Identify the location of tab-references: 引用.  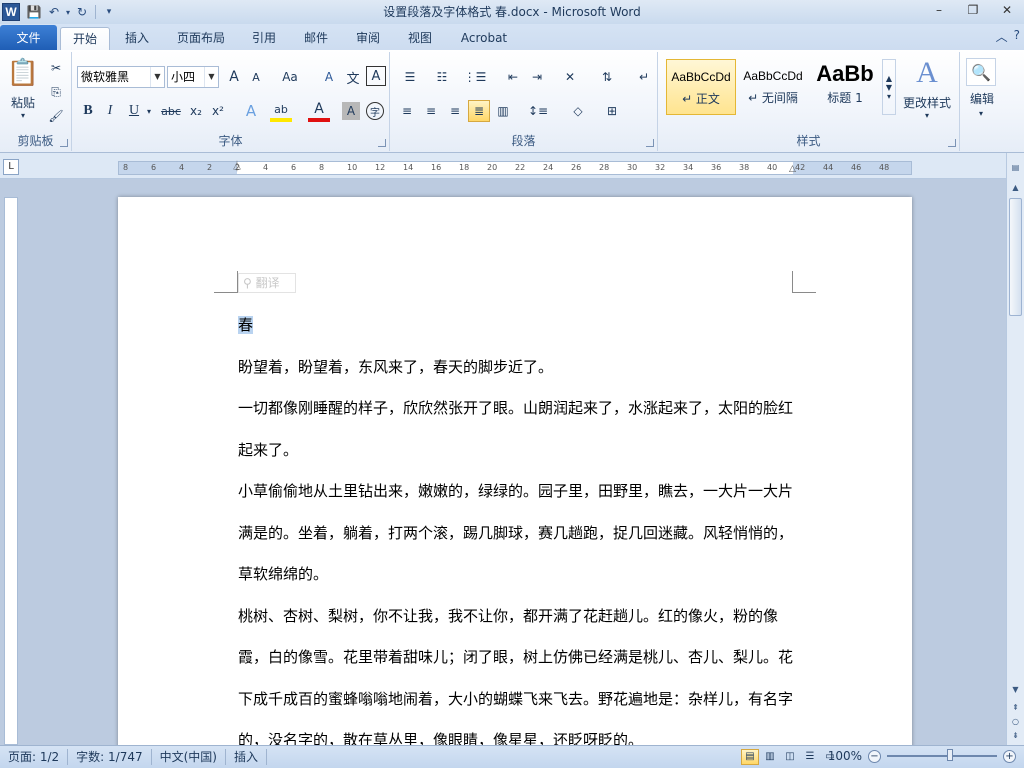
(264, 38).